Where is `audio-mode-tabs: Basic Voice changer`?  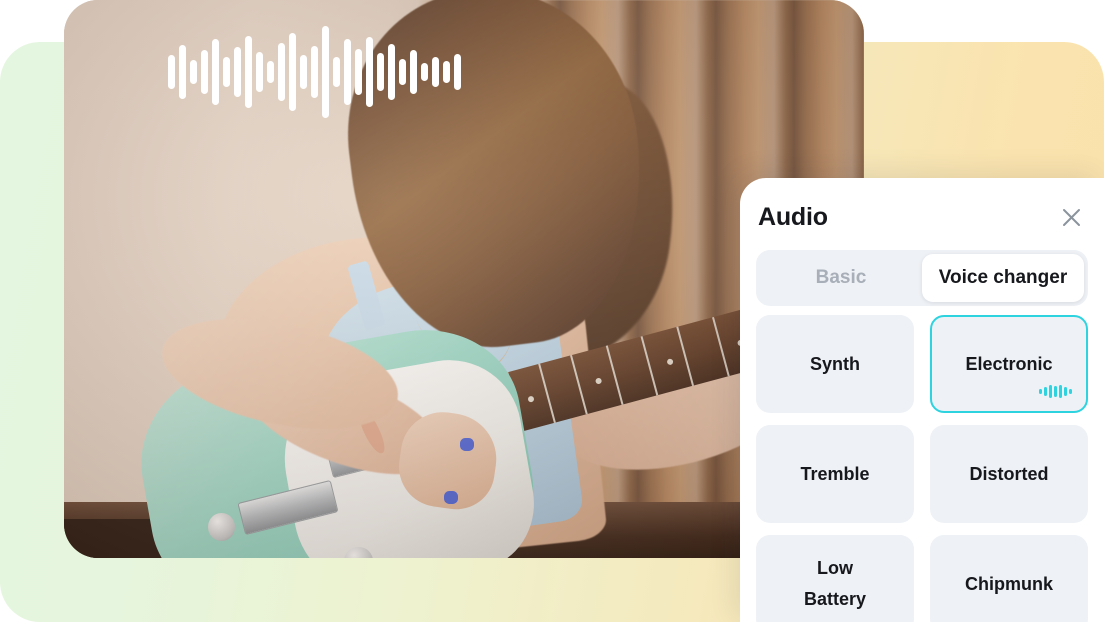 audio-mode-tabs: Basic Voice changer is located at coordinates (922, 278).